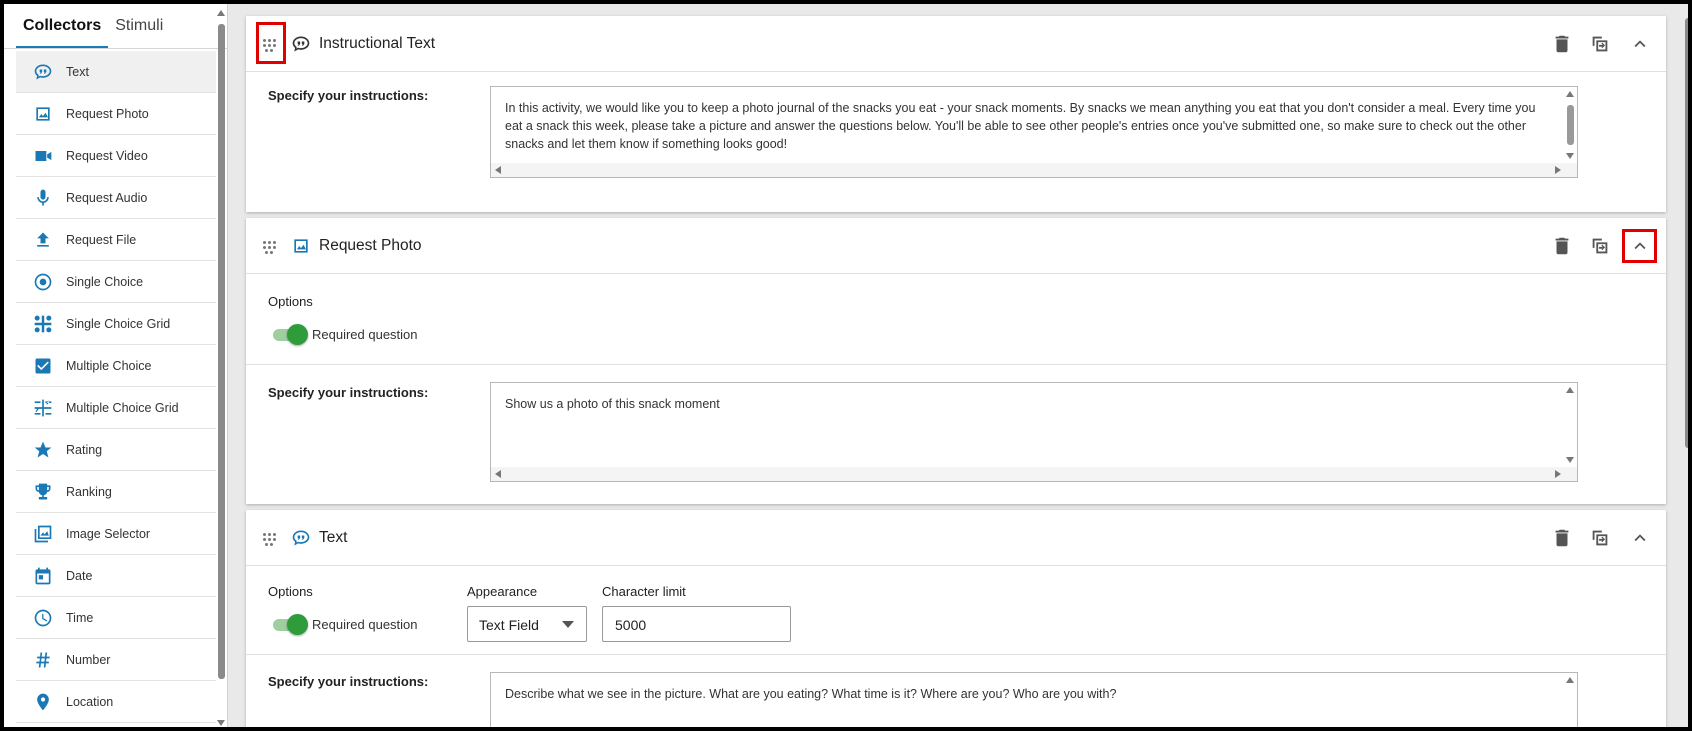 The height and width of the screenshot is (731, 1692). I want to click on card-header: Instructional Text, so click(956, 44).